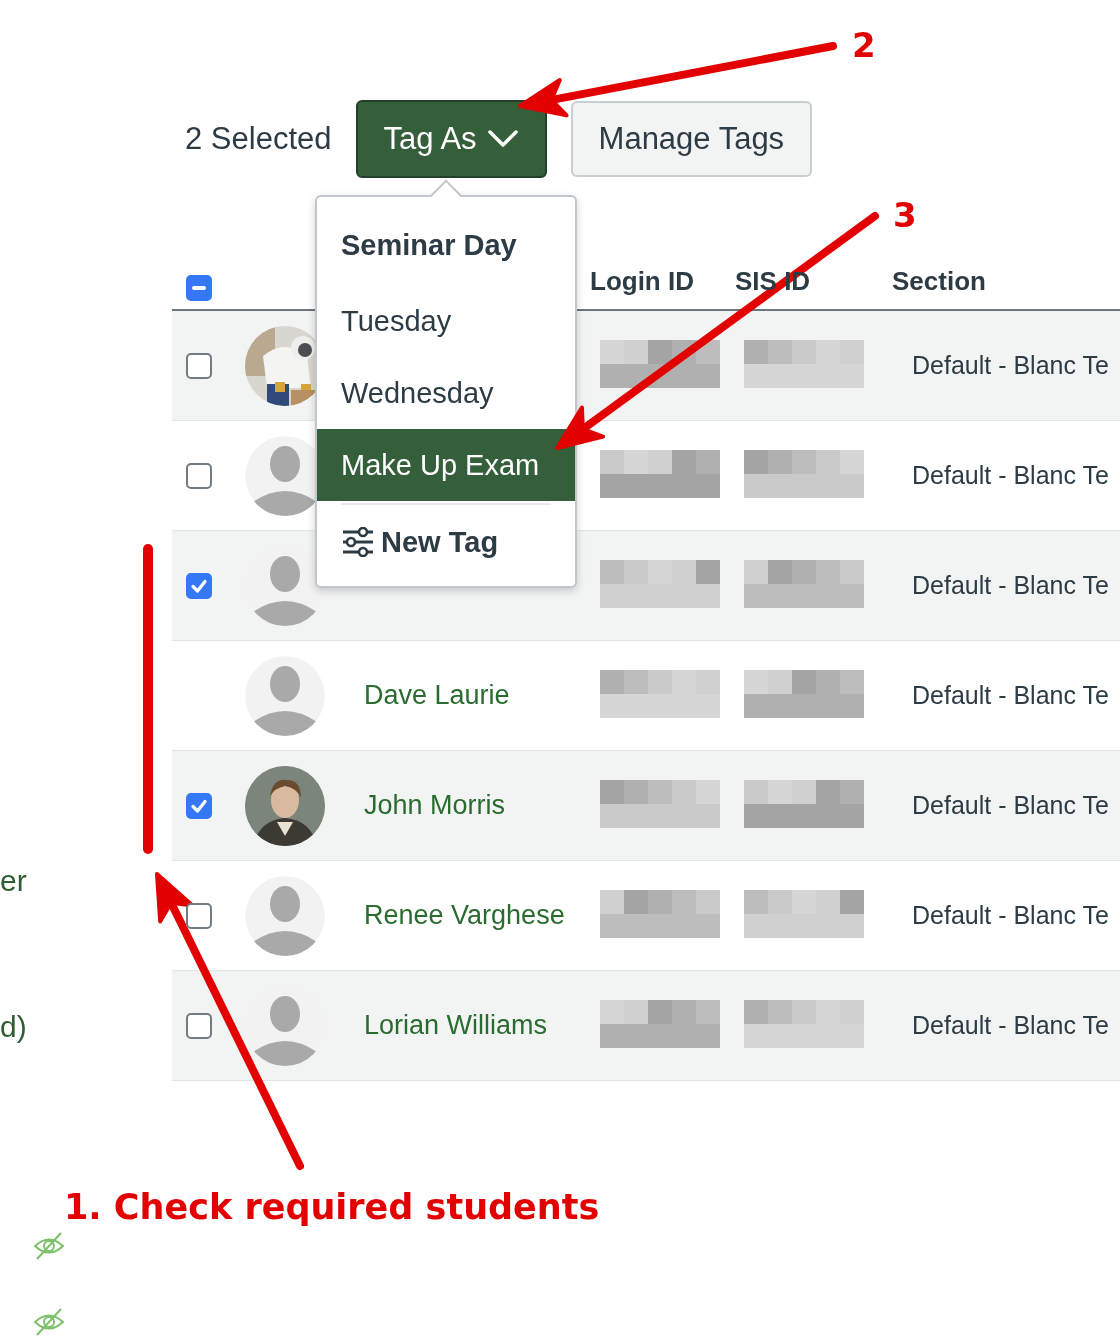 This screenshot has height=1340, width=1120. Describe the element at coordinates (358, 542) in the screenshot. I see `sliders-icon` at that location.